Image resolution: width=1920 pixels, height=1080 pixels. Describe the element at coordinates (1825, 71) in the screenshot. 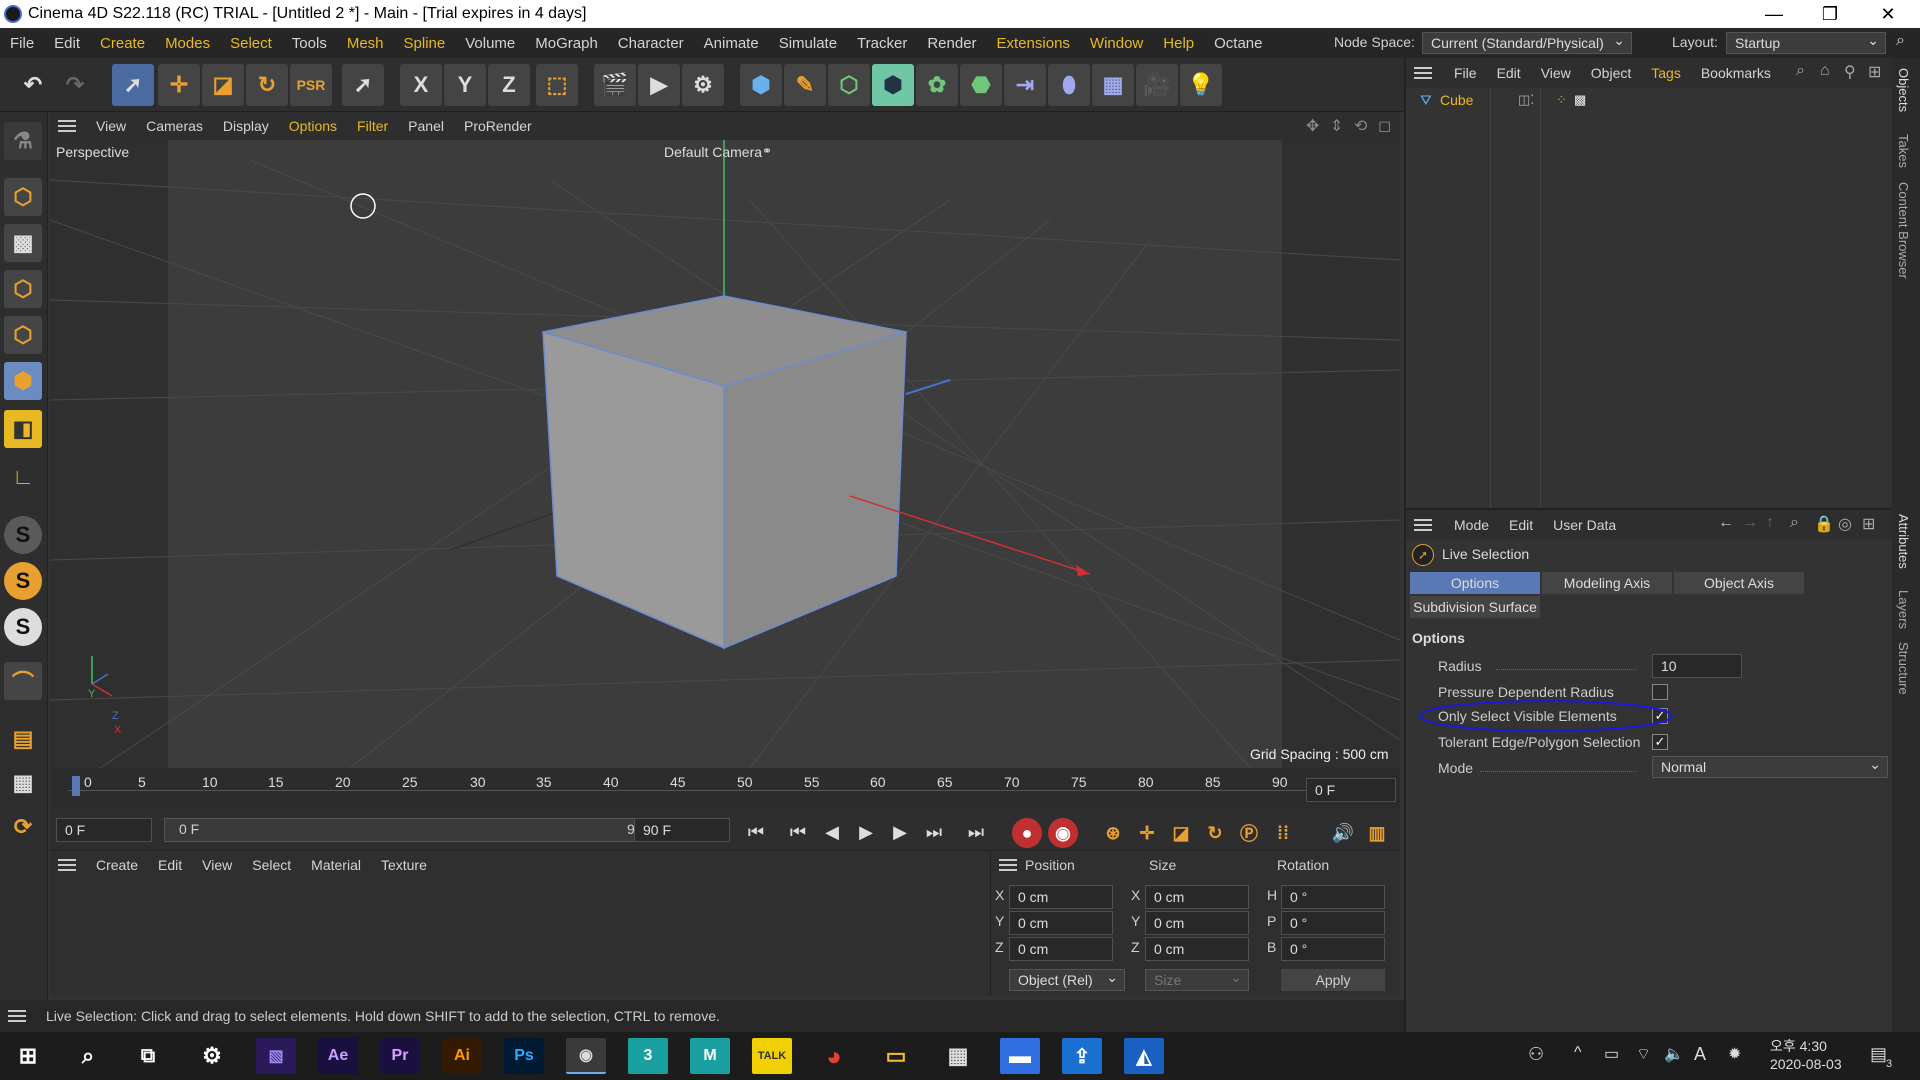

I see `objects-home-icon: ⌂` at that location.